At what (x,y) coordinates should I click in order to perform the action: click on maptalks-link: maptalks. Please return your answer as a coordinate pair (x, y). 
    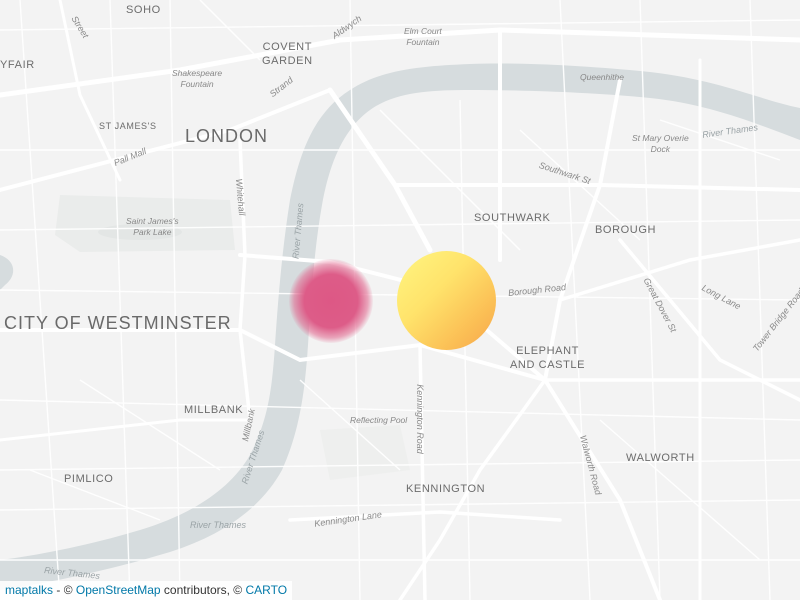
    Looking at the image, I should click on (29, 590).